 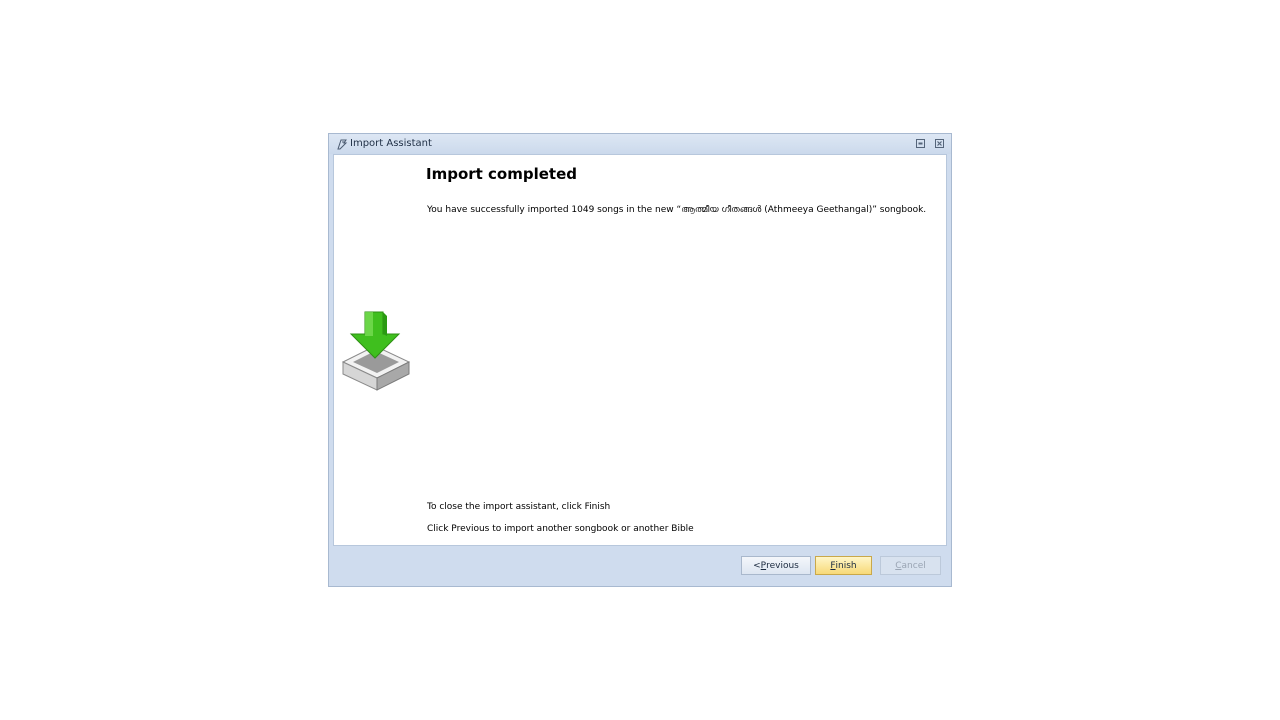 I want to click on title-bar: Import Assistant, so click(x=640, y=144).